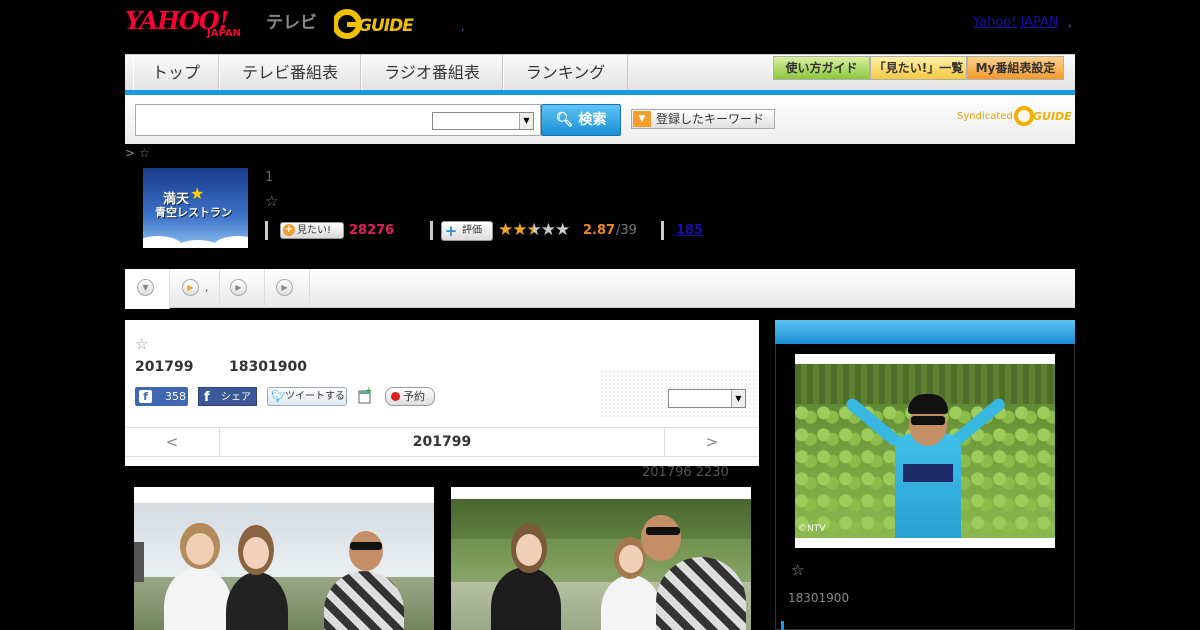  Describe the element at coordinates (599, 230) in the screenshot. I see `rating-value: 2.87` at that location.